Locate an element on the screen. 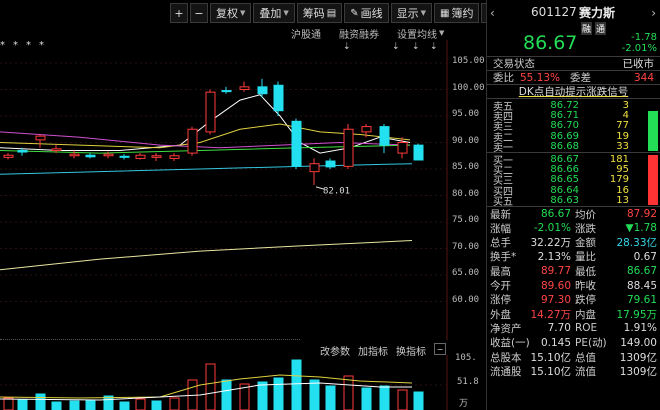 Image resolution: width=660 pixels, height=410 pixels. stat-label: 收益(一) is located at coordinates (510, 343).